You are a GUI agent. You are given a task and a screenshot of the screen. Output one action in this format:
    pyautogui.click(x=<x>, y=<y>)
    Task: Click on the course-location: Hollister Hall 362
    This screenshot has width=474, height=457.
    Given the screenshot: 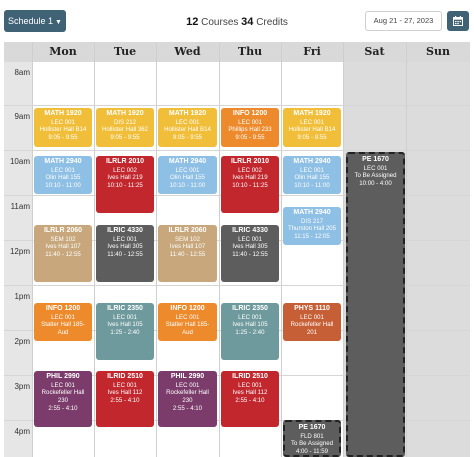 What is the action you would take?
    pyautogui.click(x=125, y=130)
    